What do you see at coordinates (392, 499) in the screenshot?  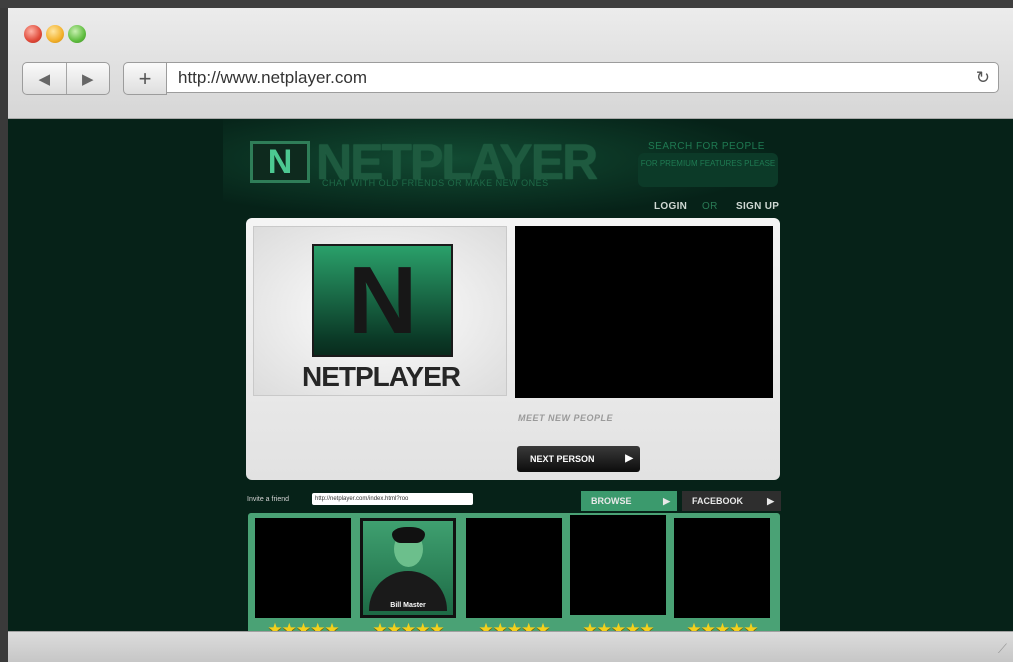 I see `invite-link-field` at bounding box center [392, 499].